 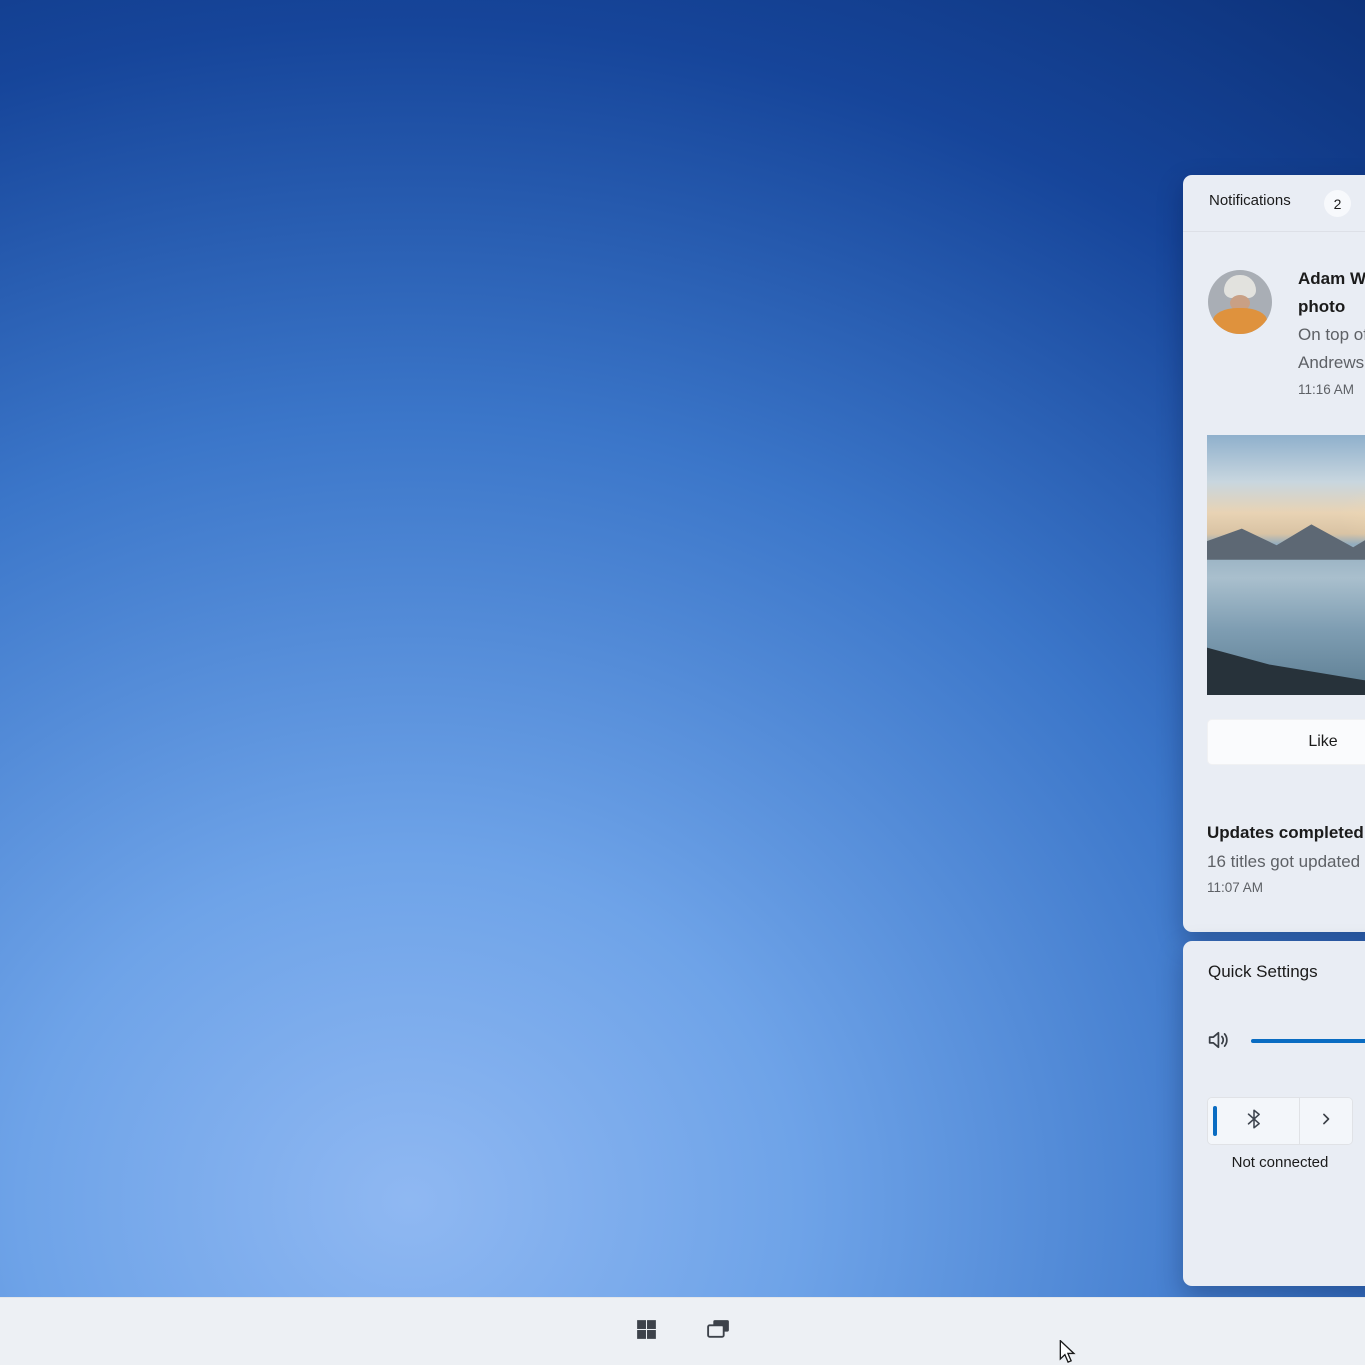 What do you see at coordinates (1240, 302) in the screenshot?
I see `avatar` at bounding box center [1240, 302].